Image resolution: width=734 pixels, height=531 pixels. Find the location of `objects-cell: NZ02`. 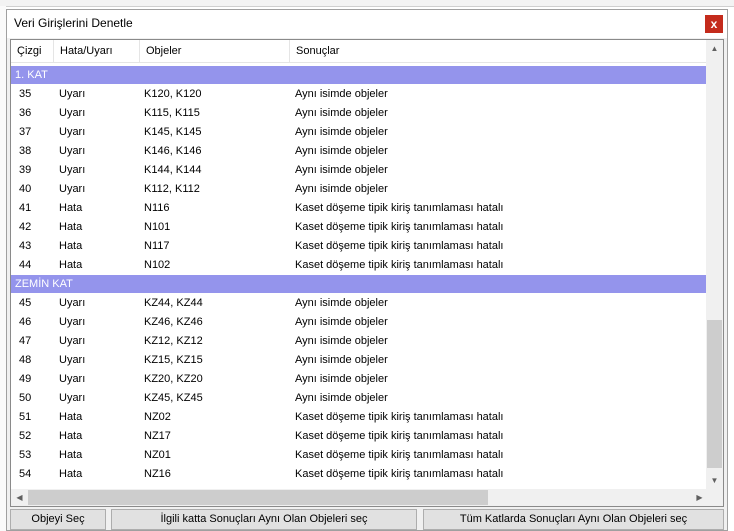

objects-cell: NZ02 is located at coordinates (157, 417).